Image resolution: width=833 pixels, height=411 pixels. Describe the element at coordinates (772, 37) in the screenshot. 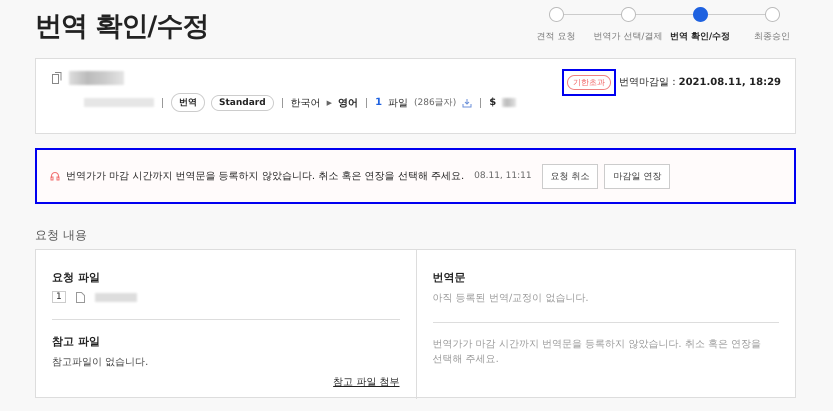

I see `step-label: 최종승인` at that location.